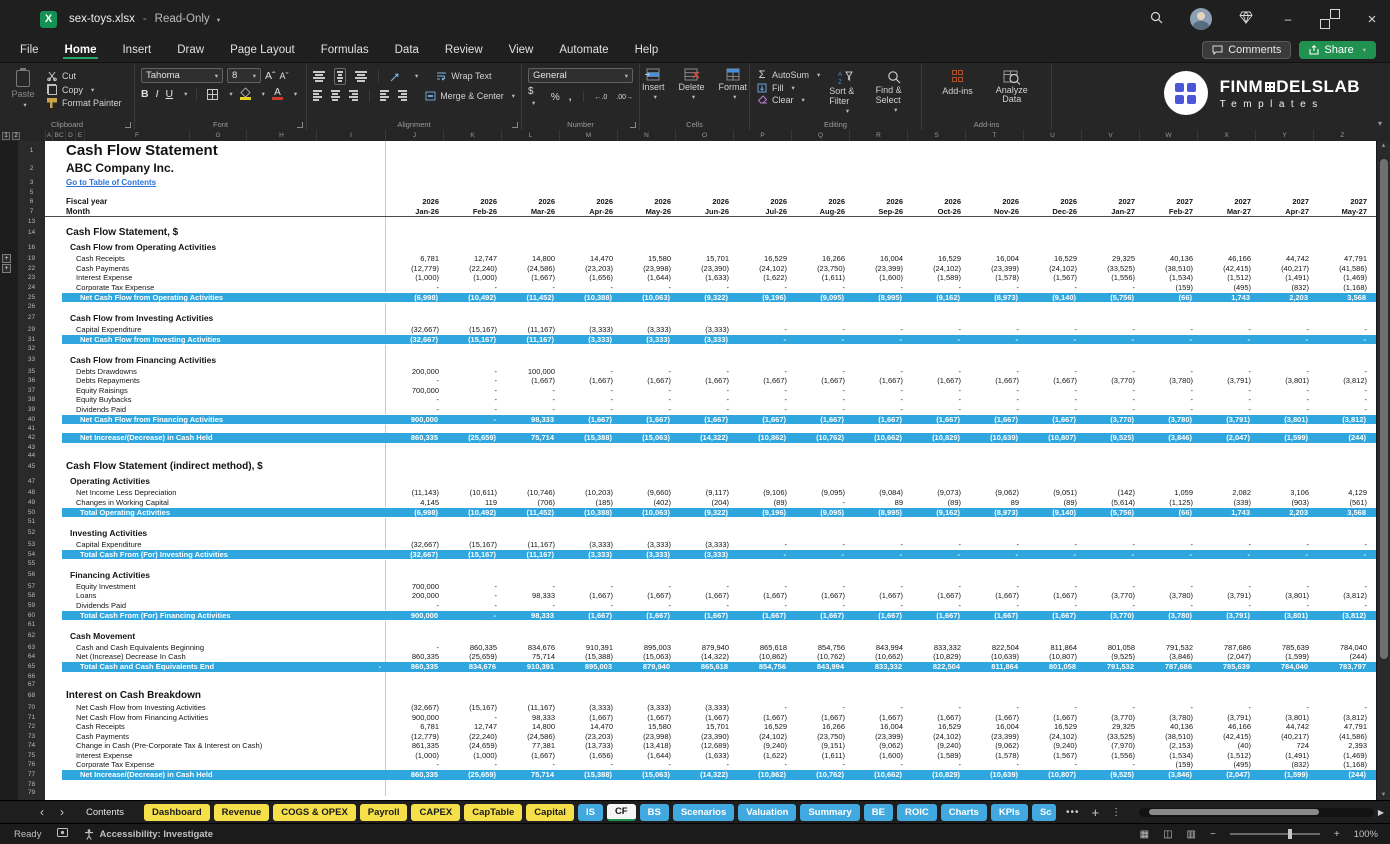  What do you see at coordinates (936, 512) in the screenshot?
I see `cell: (9,162)` at bounding box center [936, 512].